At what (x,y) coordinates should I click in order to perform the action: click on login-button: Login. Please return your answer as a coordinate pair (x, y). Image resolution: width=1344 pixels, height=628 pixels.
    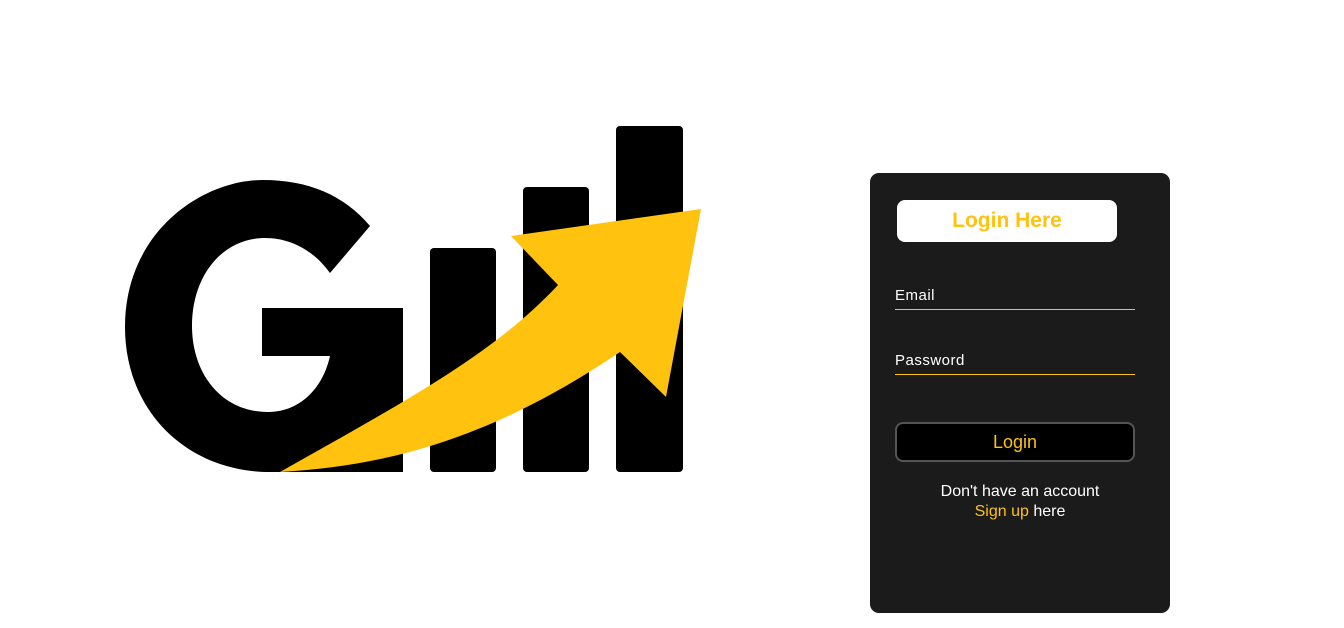
    Looking at the image, I should click on (1015, 442).